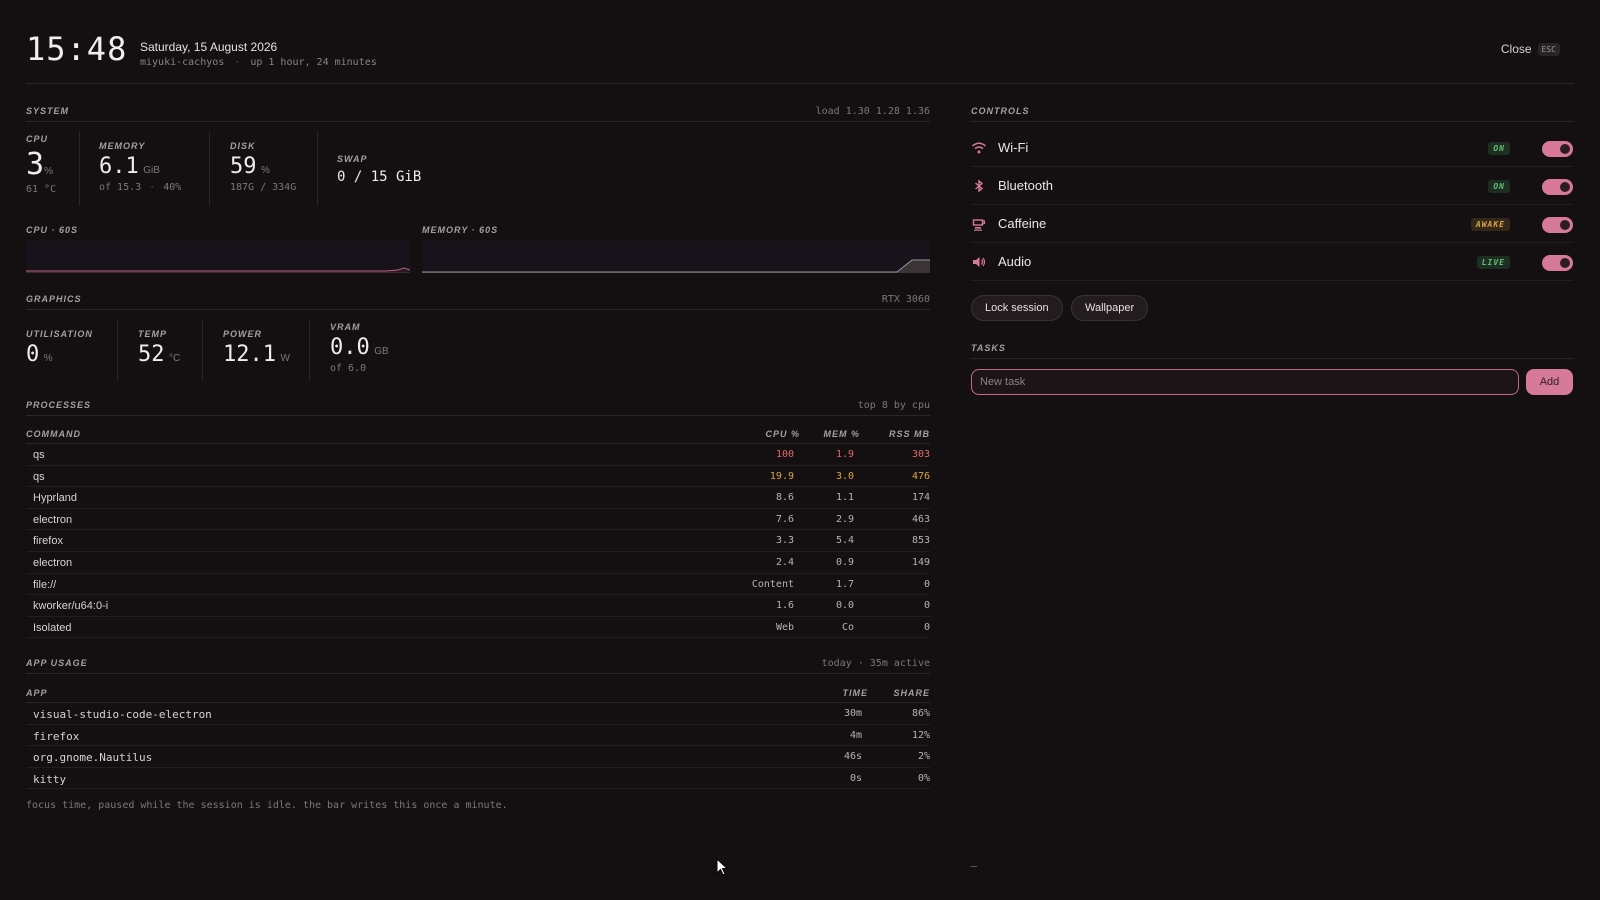 This screenshot has width=1600, height=900. I want to click on table-row: file:// Content 1.7 0, so click(478, 585).